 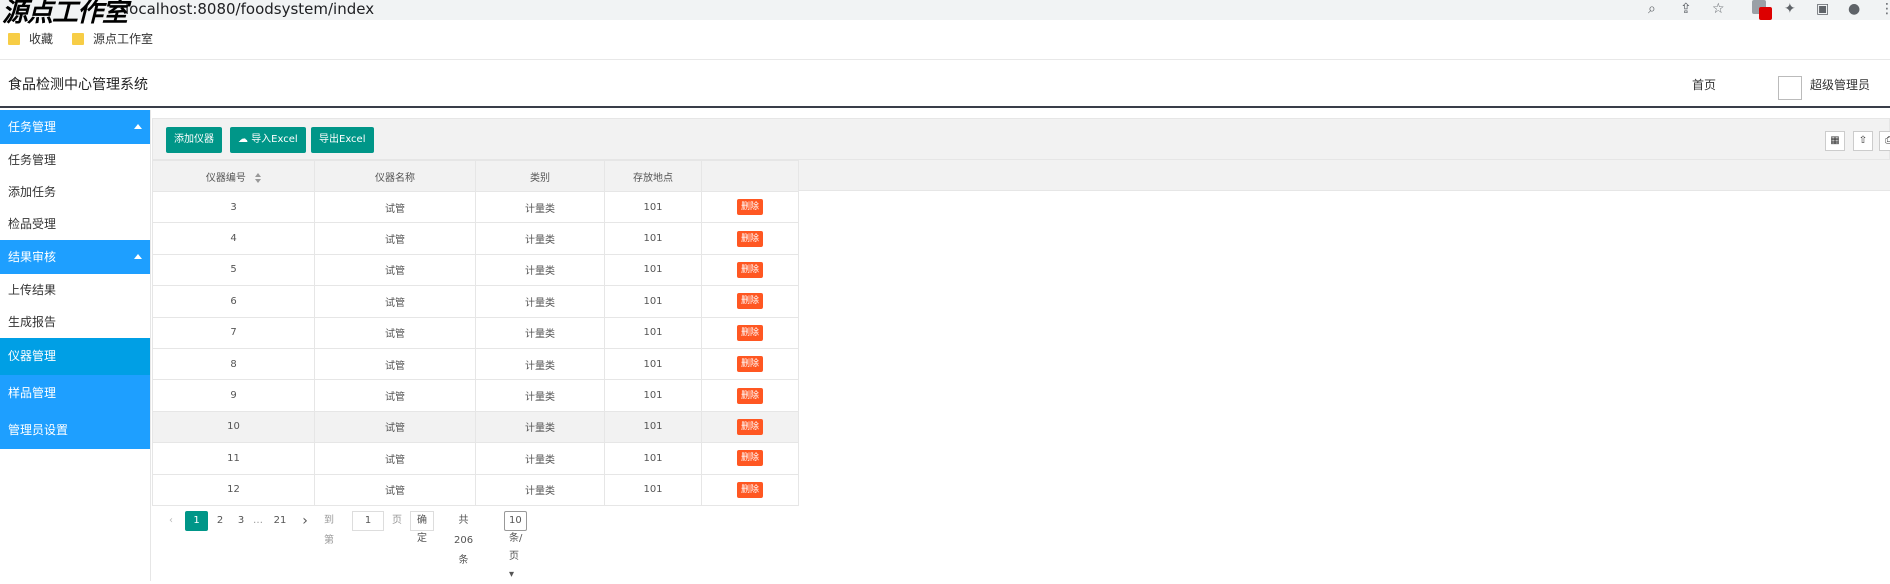 What do you see at coordinates (75, 257) in the screenshot?
I see `sidebar-group-review: 结果审核` at bounding box center [75, 257].